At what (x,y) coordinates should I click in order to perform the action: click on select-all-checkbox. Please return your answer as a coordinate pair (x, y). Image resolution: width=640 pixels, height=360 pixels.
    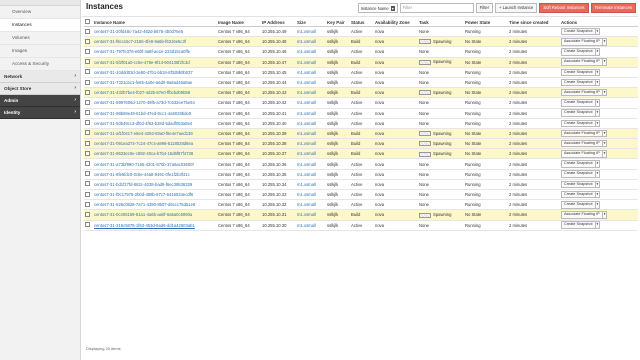
    Looking at the image, I should click on (88, 22).